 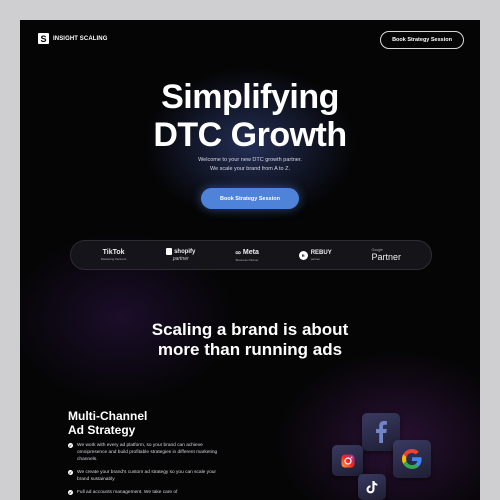 What do you see at coordinates (347, 460) in the screenshot?
I see `instagram-icon` at bounding box center [347, 460].